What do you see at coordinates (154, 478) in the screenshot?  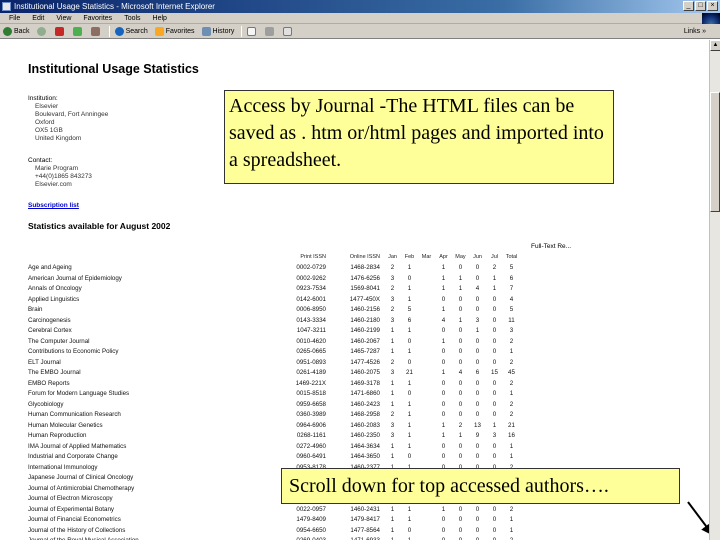 I see `journal-name-link: Japanese Journal of Clinical Oncology` at bounding box center [154, 478].